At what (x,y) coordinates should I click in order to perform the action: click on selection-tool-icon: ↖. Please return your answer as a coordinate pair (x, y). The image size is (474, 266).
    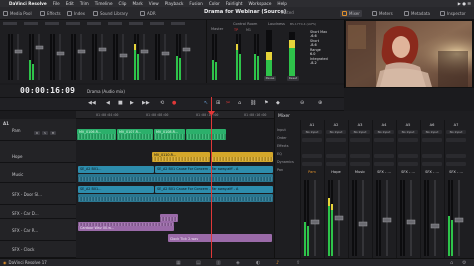
    Looking at the image, I should click on (206, 103).